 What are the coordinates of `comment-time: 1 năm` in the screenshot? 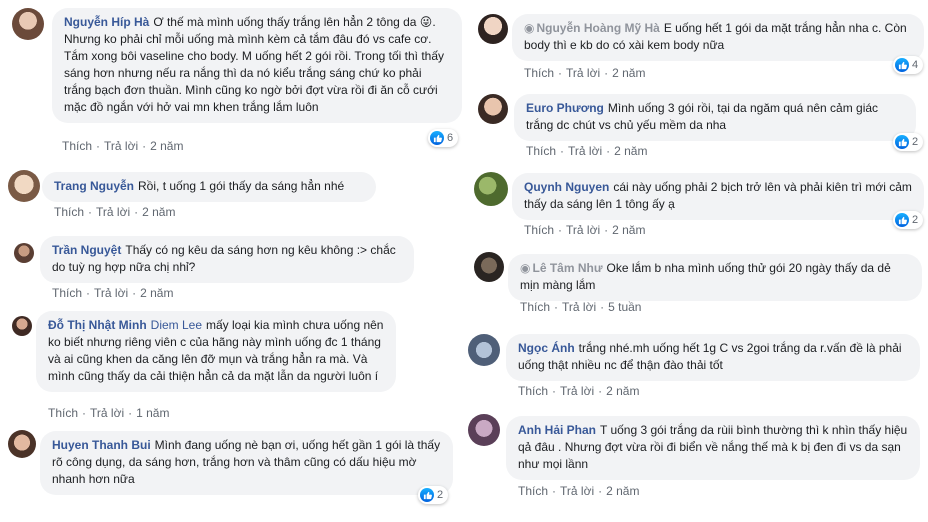 It's located at (152, 413).